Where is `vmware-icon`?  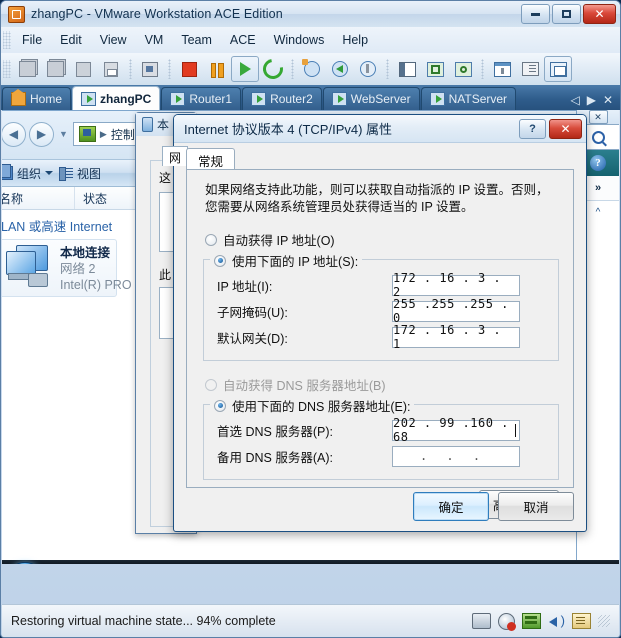
vmware-icon is located at coordinates (16, 14).